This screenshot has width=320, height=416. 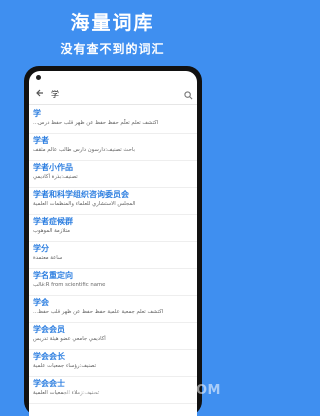 I want to click on result-headword: 学分, so click(x=41, y=248).